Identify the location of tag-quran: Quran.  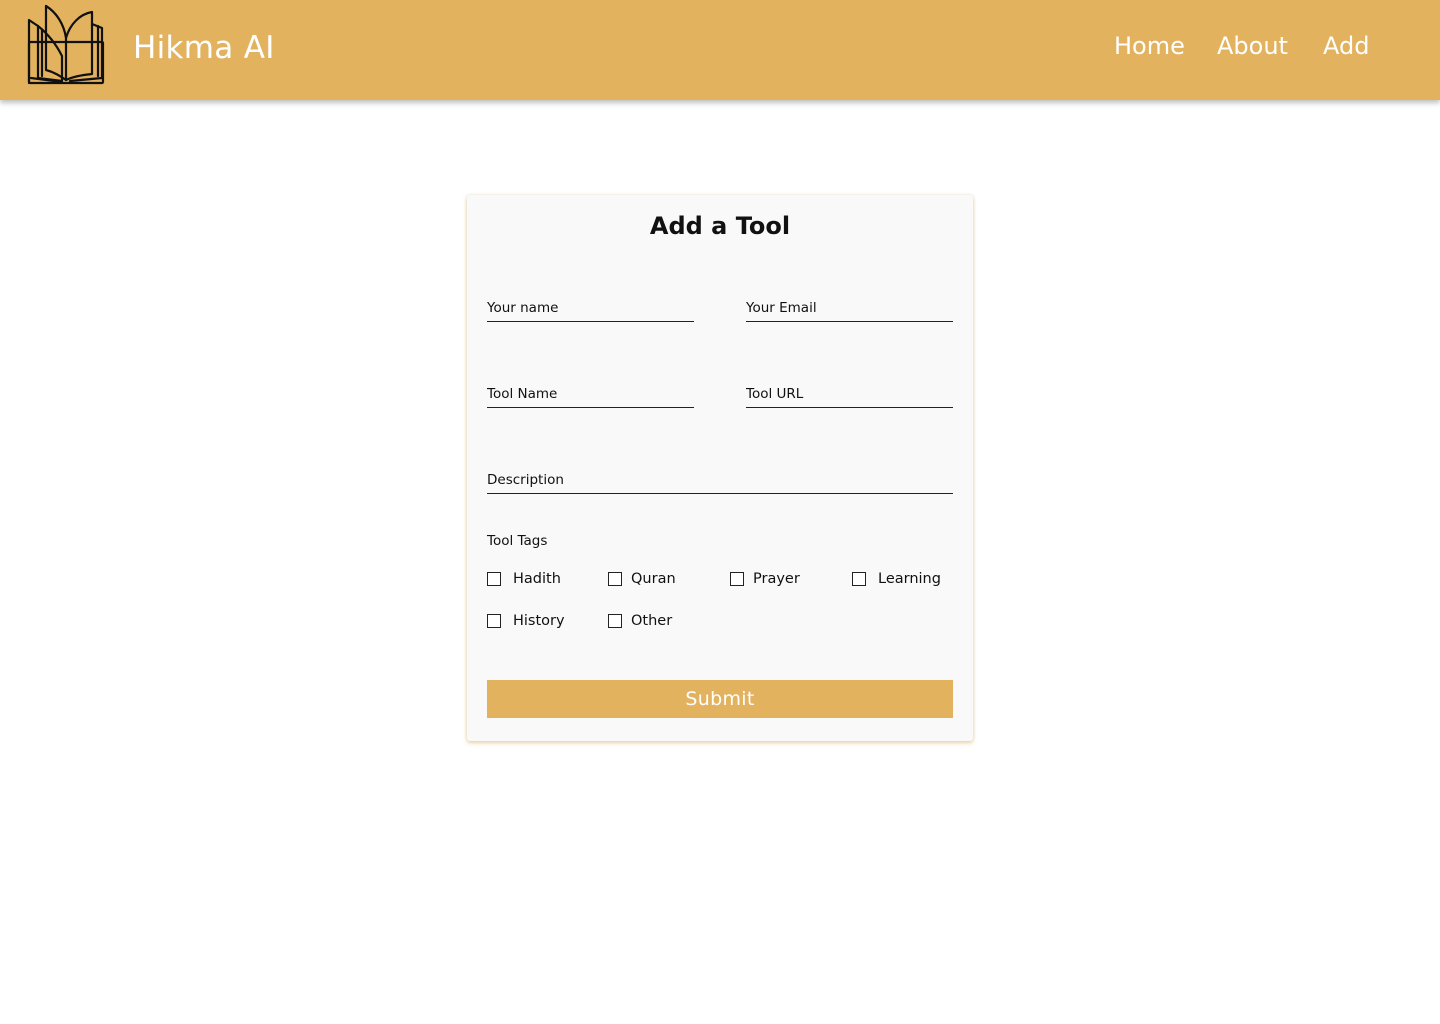
(642, 579).